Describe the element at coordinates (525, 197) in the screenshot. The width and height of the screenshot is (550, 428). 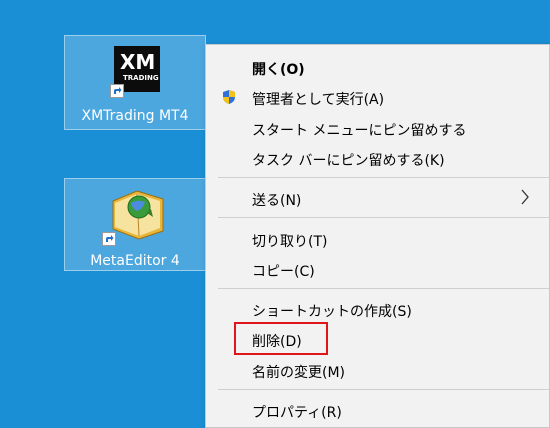
I see `chevron-right-icon` at that location.